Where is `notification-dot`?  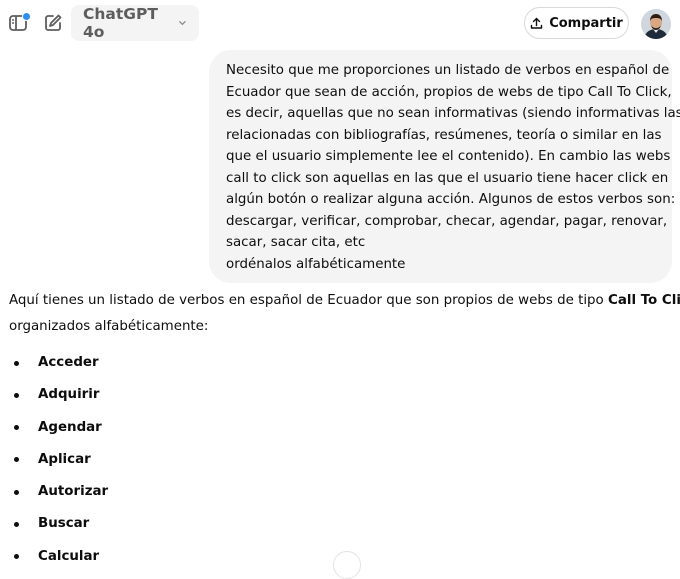
notification-dot is located at coordinates (26, 16).